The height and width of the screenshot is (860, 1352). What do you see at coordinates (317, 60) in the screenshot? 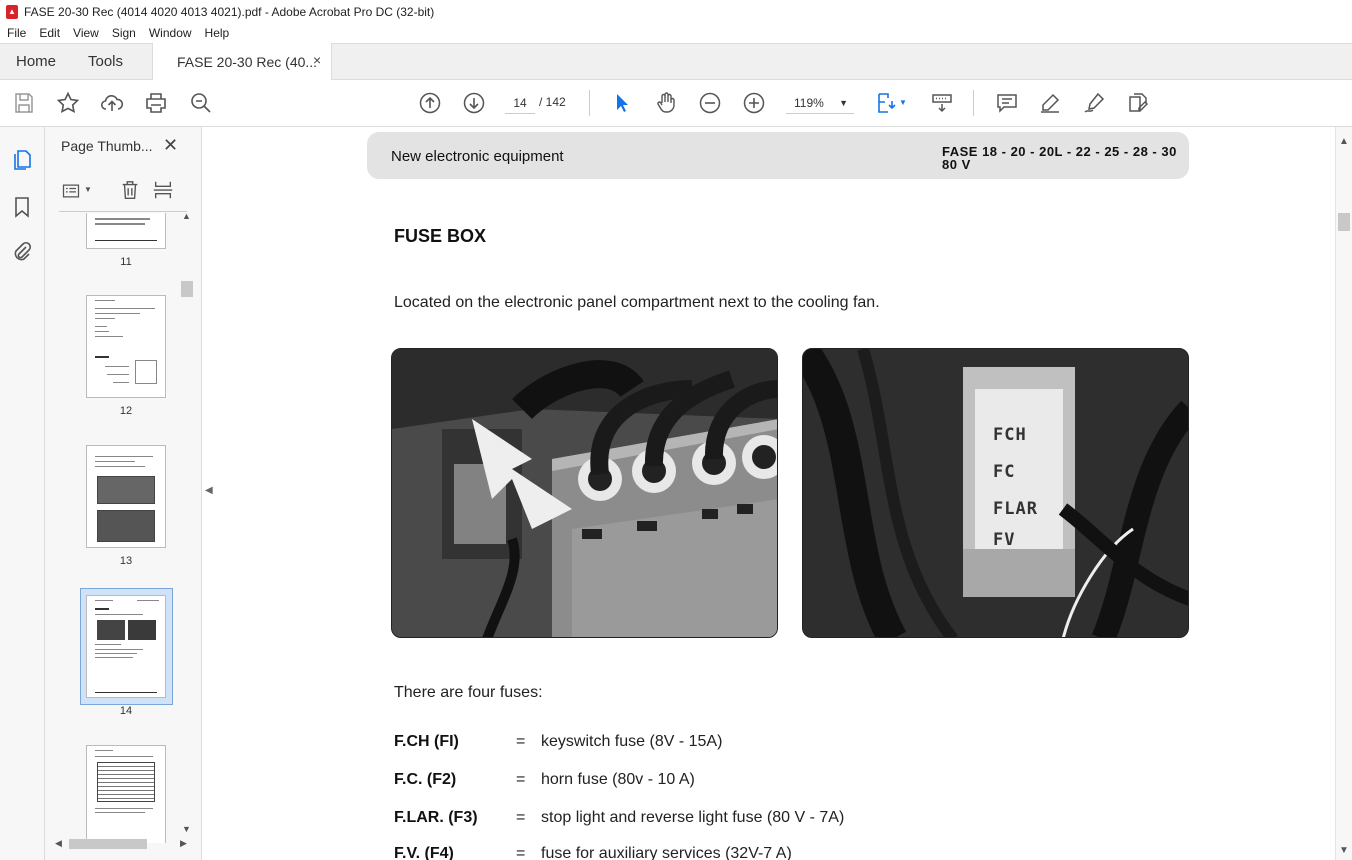
I see `close-tab-icon: ×` at bounding box center [317, 60].